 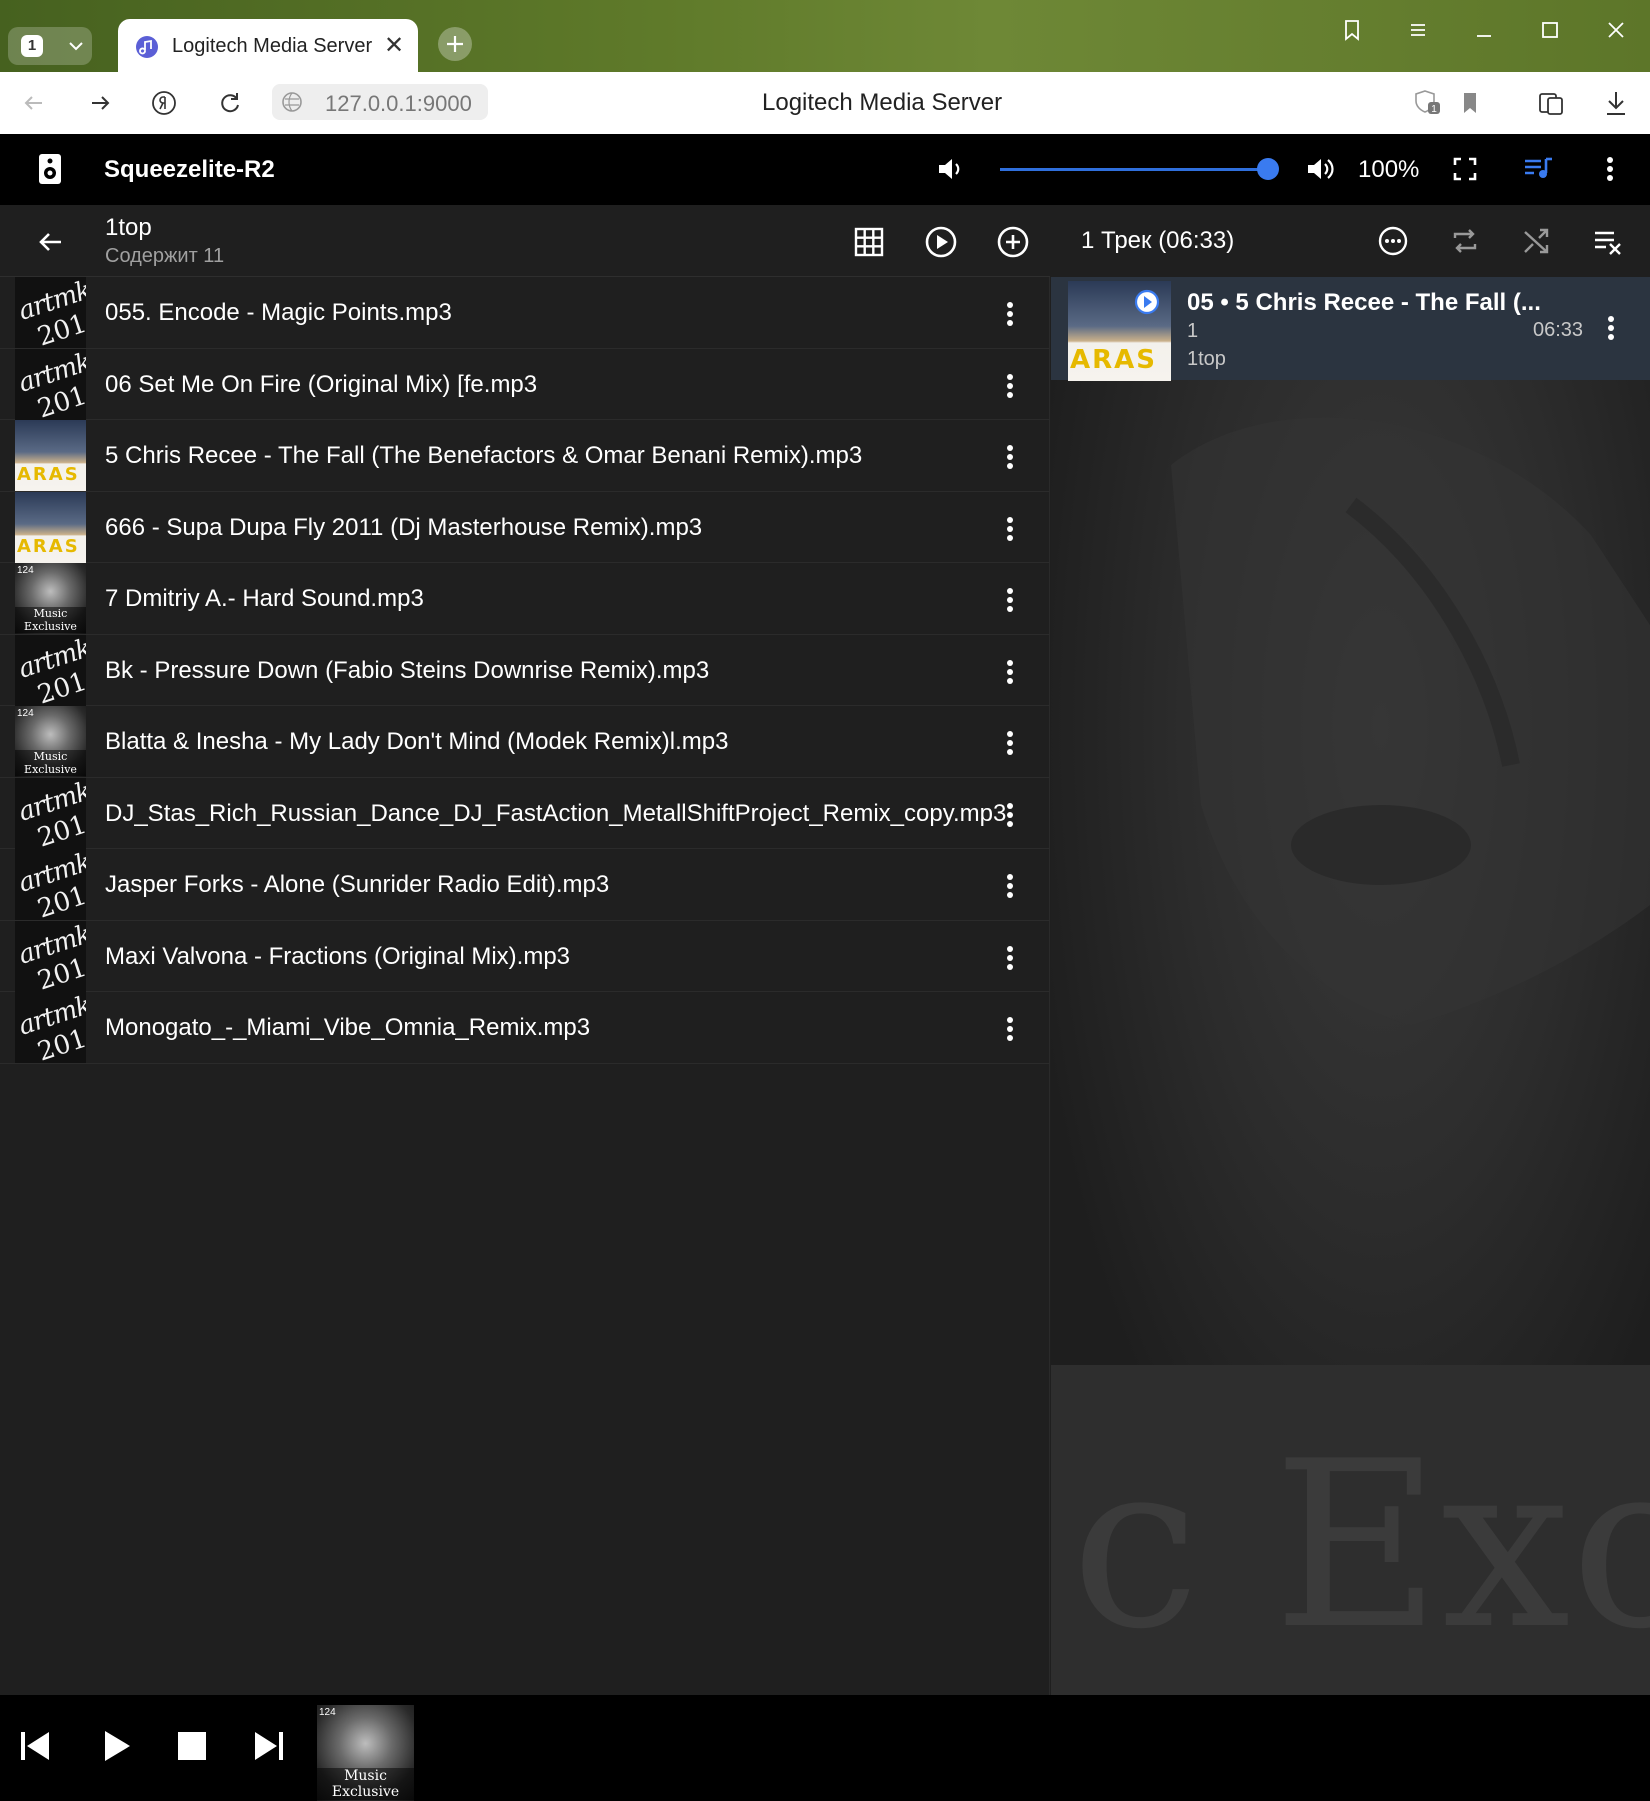 What do you see at coordinates (50, 46) in the screenshot?
I see `tab-counter-button: 1` at bounding box center [50, 46].